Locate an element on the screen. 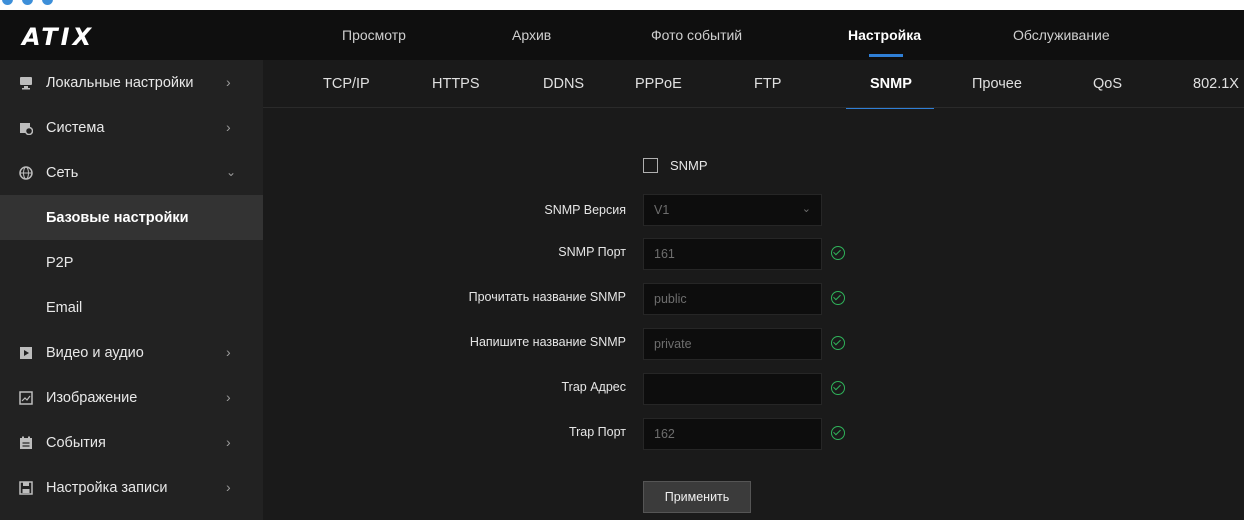 This screenshot has width=1244, height=520. snmp-enable-row: SNMP is located at coordinates (675, 165).